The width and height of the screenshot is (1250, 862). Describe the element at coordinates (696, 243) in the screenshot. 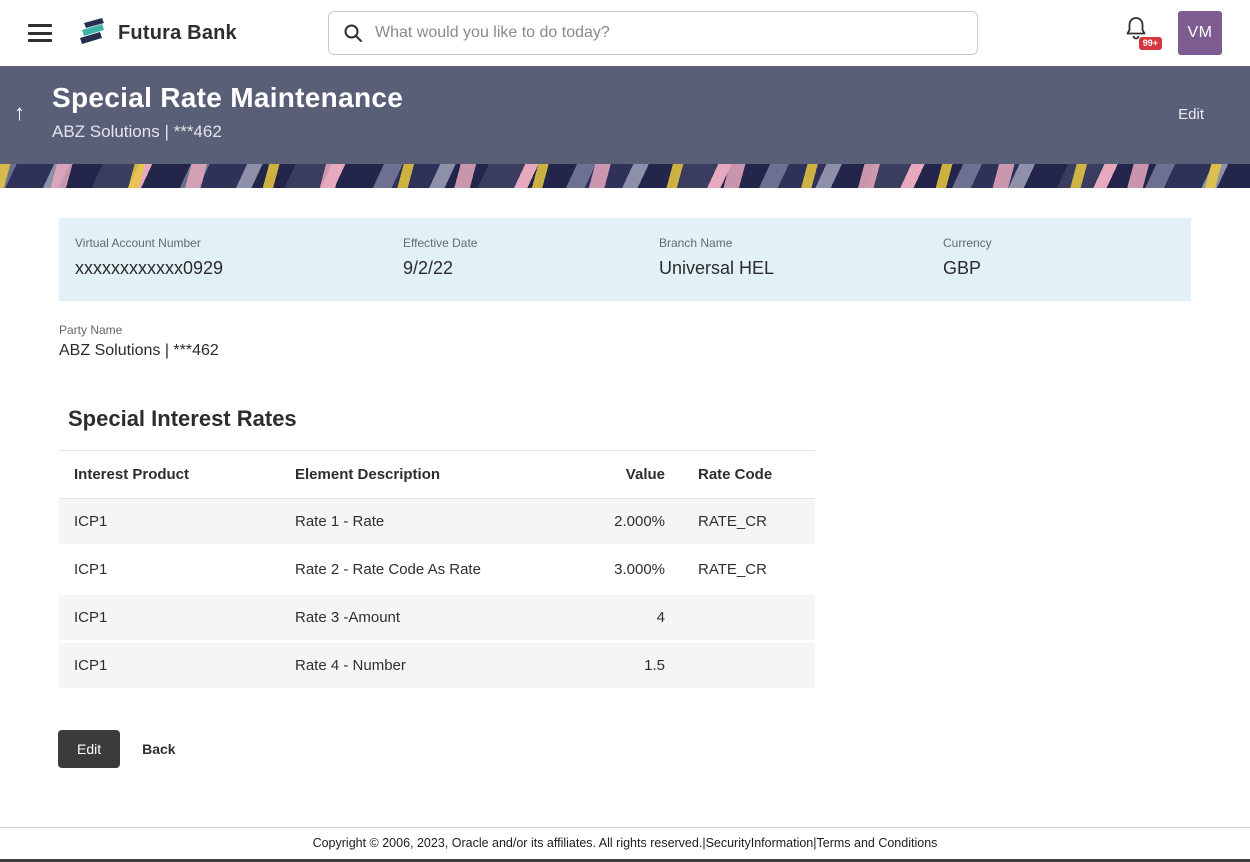

I see `field-label: Branch Name` at that location.